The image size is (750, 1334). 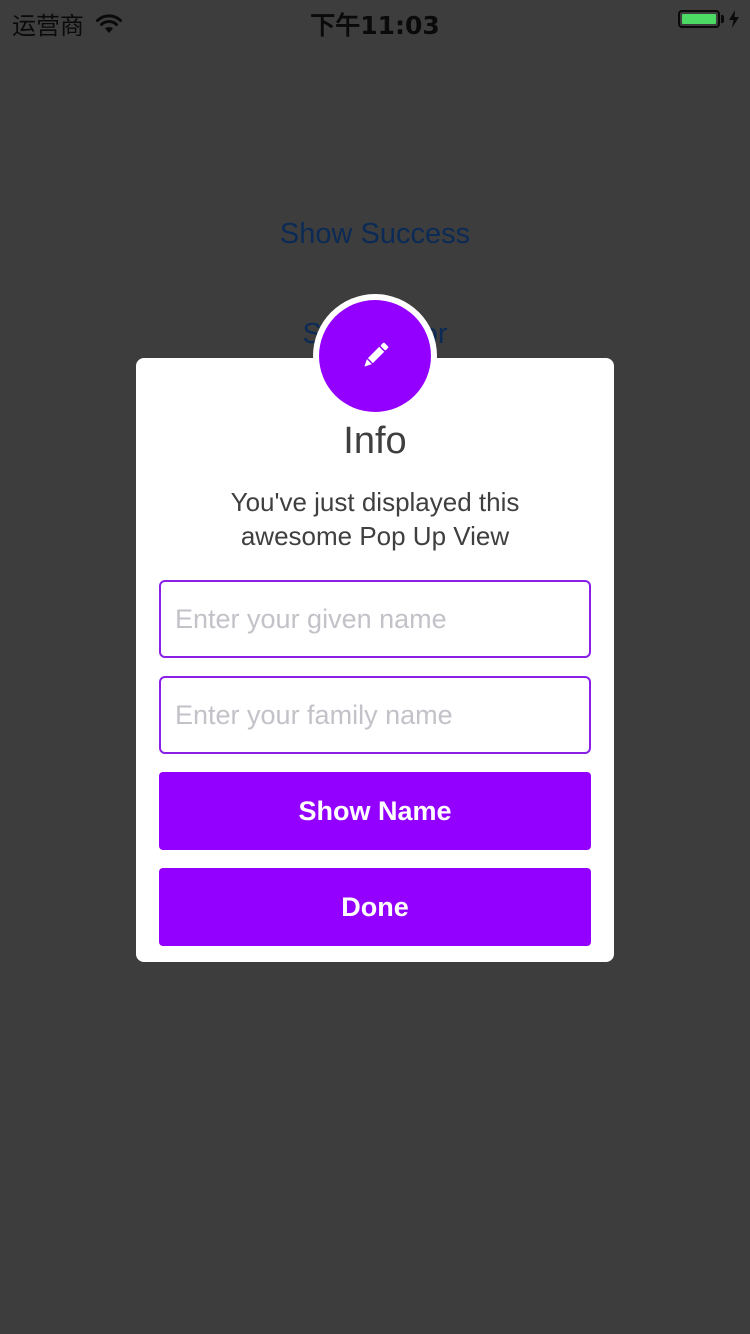 I want to click on show-name-button: Show Name, so click(x=375, y=811).